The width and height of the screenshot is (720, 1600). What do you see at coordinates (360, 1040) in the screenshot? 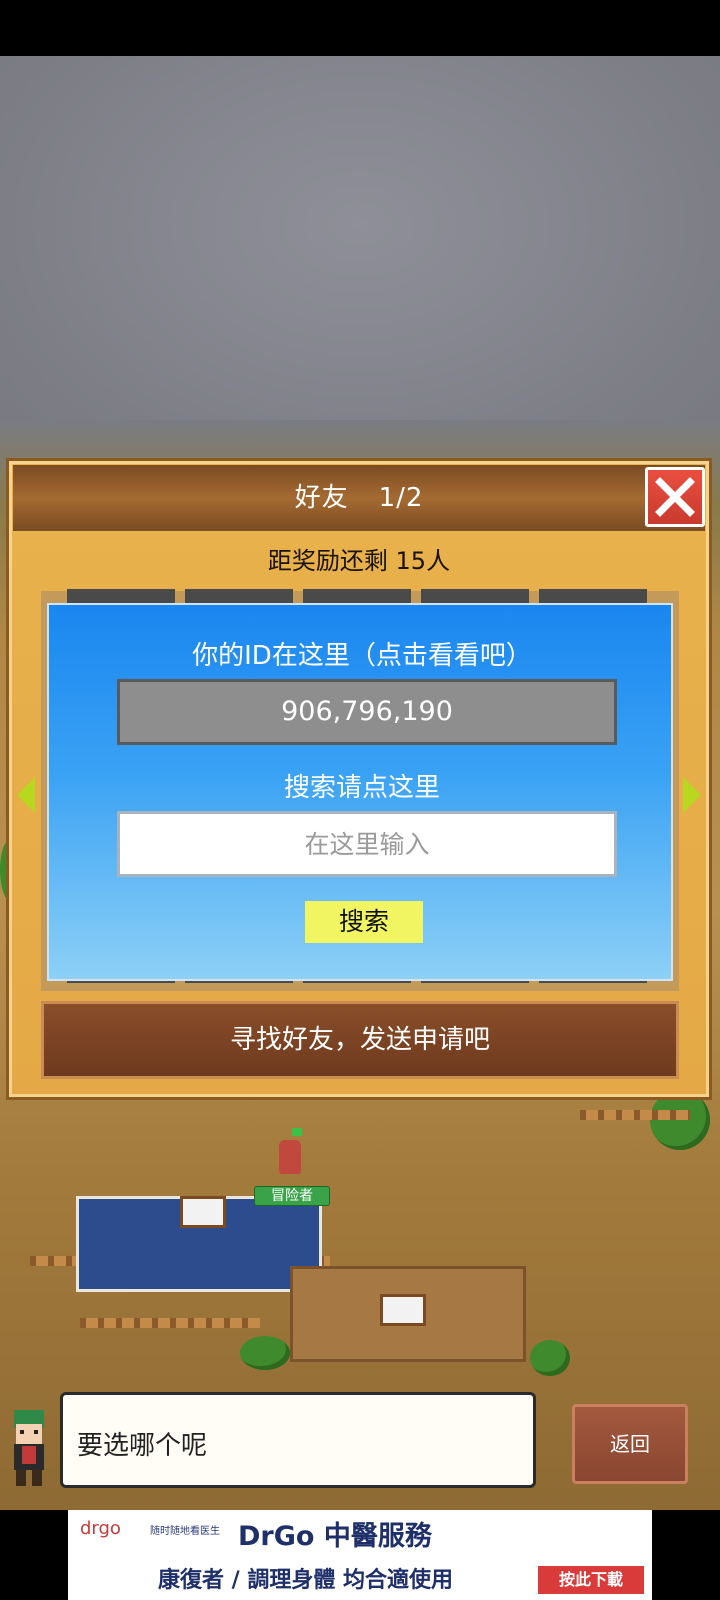
I see `find-friends-banner: 寻找好友，发送申请吧` at bounding box center [360, 1040].